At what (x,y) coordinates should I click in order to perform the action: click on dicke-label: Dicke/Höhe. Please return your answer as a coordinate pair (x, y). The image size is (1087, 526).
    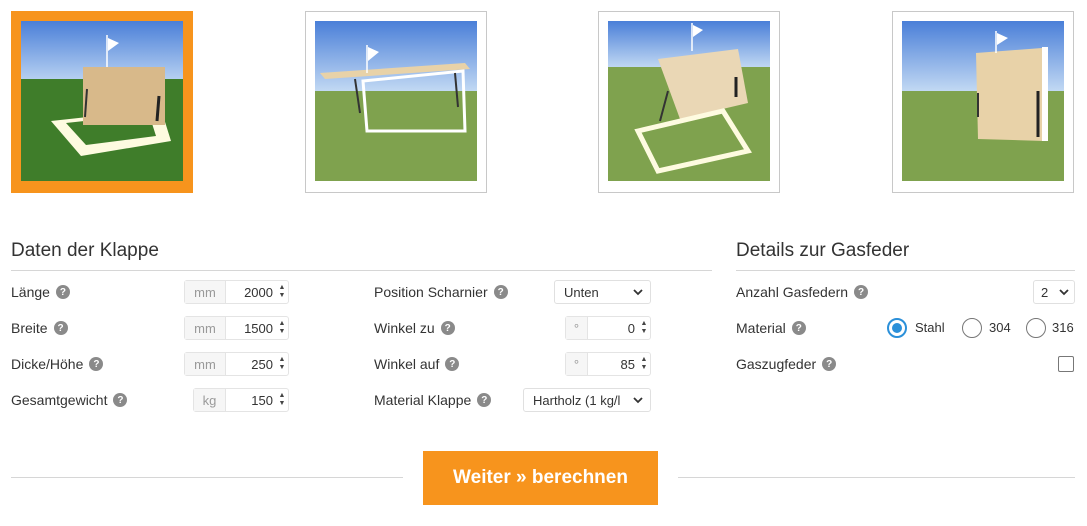
    Looking at the image, I should click on (47, 364).